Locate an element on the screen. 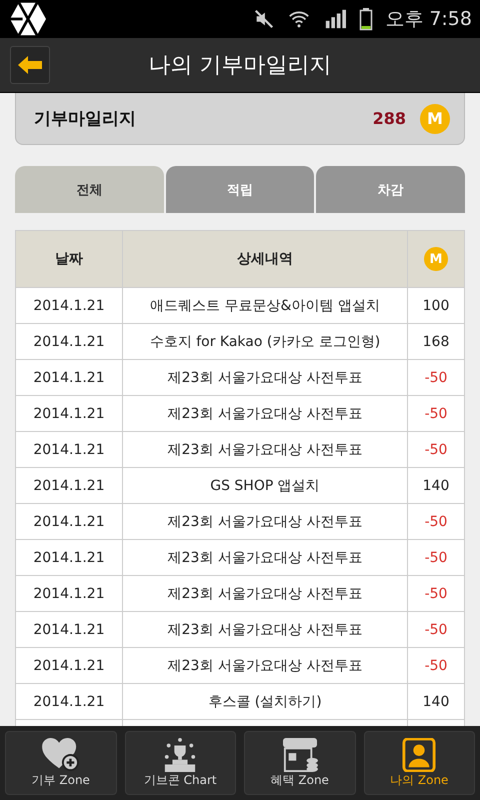 Image resolution: width=480 pixels, height=800 pixels. heart-plus-icon is located at coordinates (60, 755).